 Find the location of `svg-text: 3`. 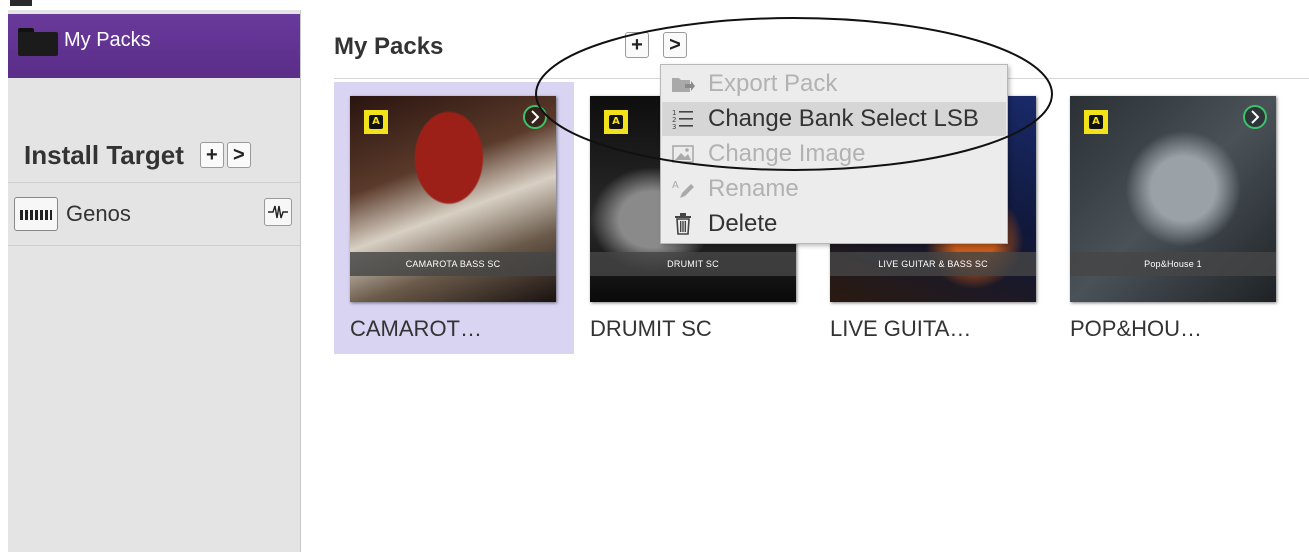

svg-text: 3 is located at coordinates (674, 126).